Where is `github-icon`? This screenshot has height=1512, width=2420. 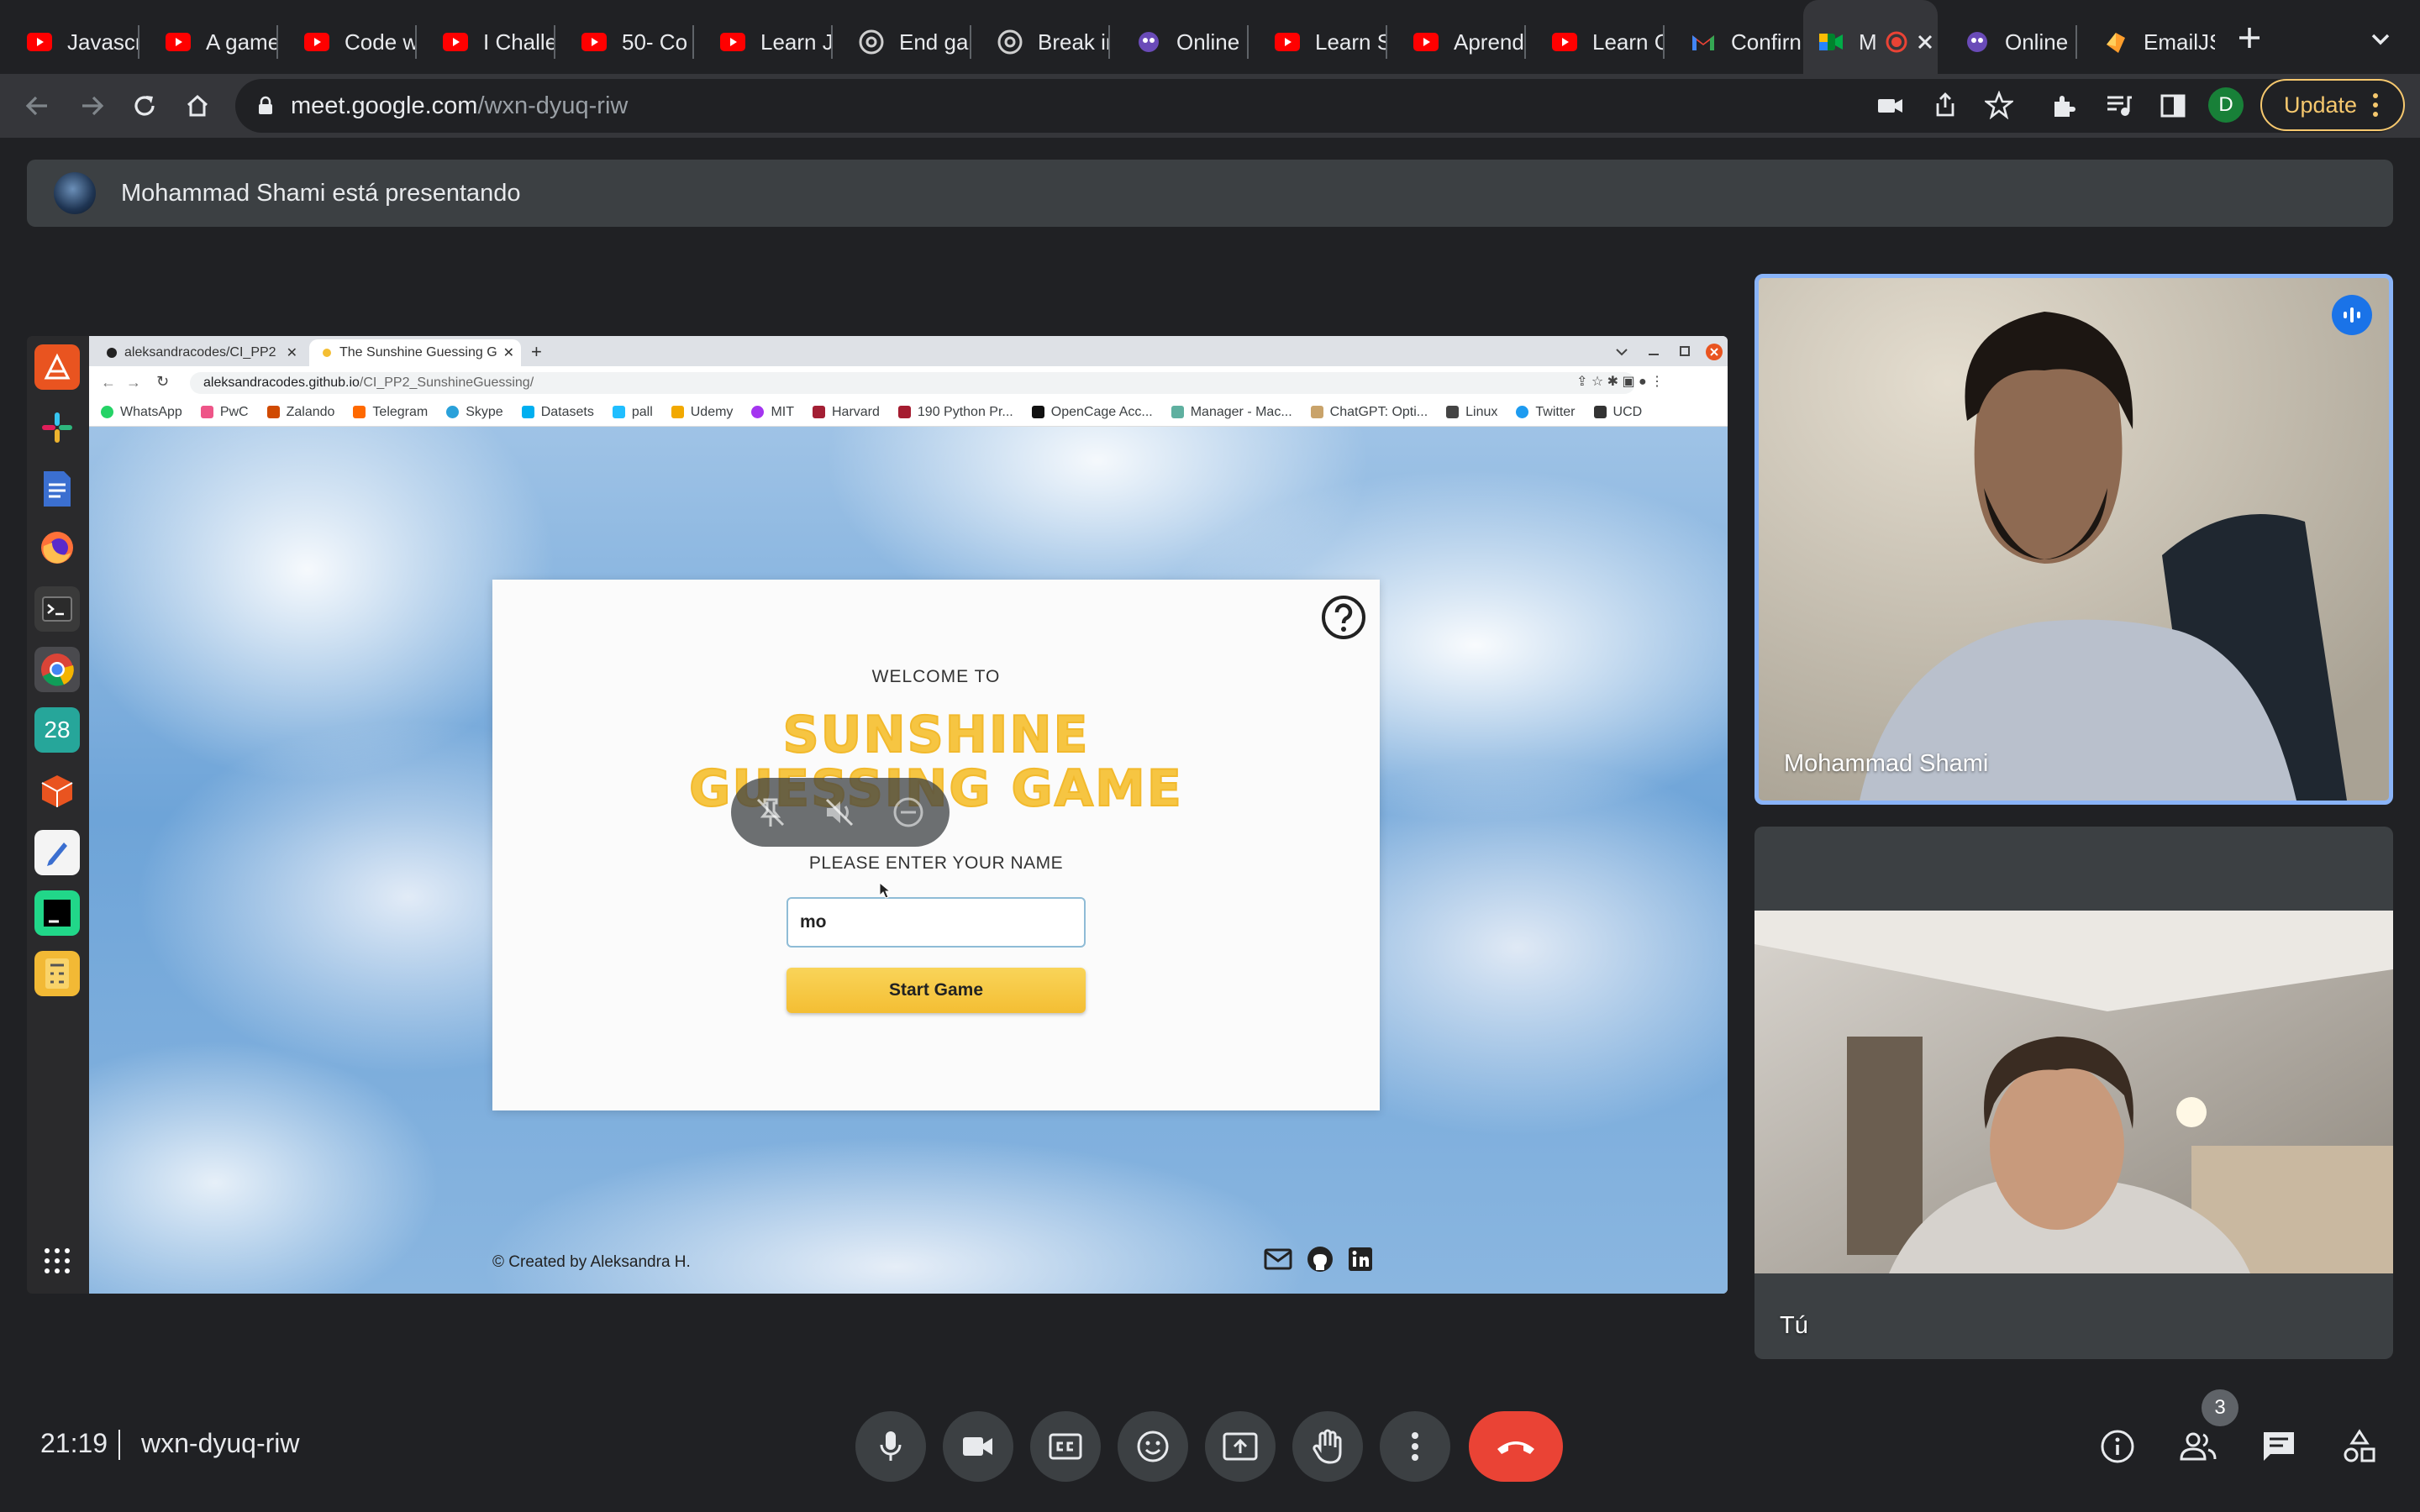 github-icon is located at coordinates (1320, 1259).